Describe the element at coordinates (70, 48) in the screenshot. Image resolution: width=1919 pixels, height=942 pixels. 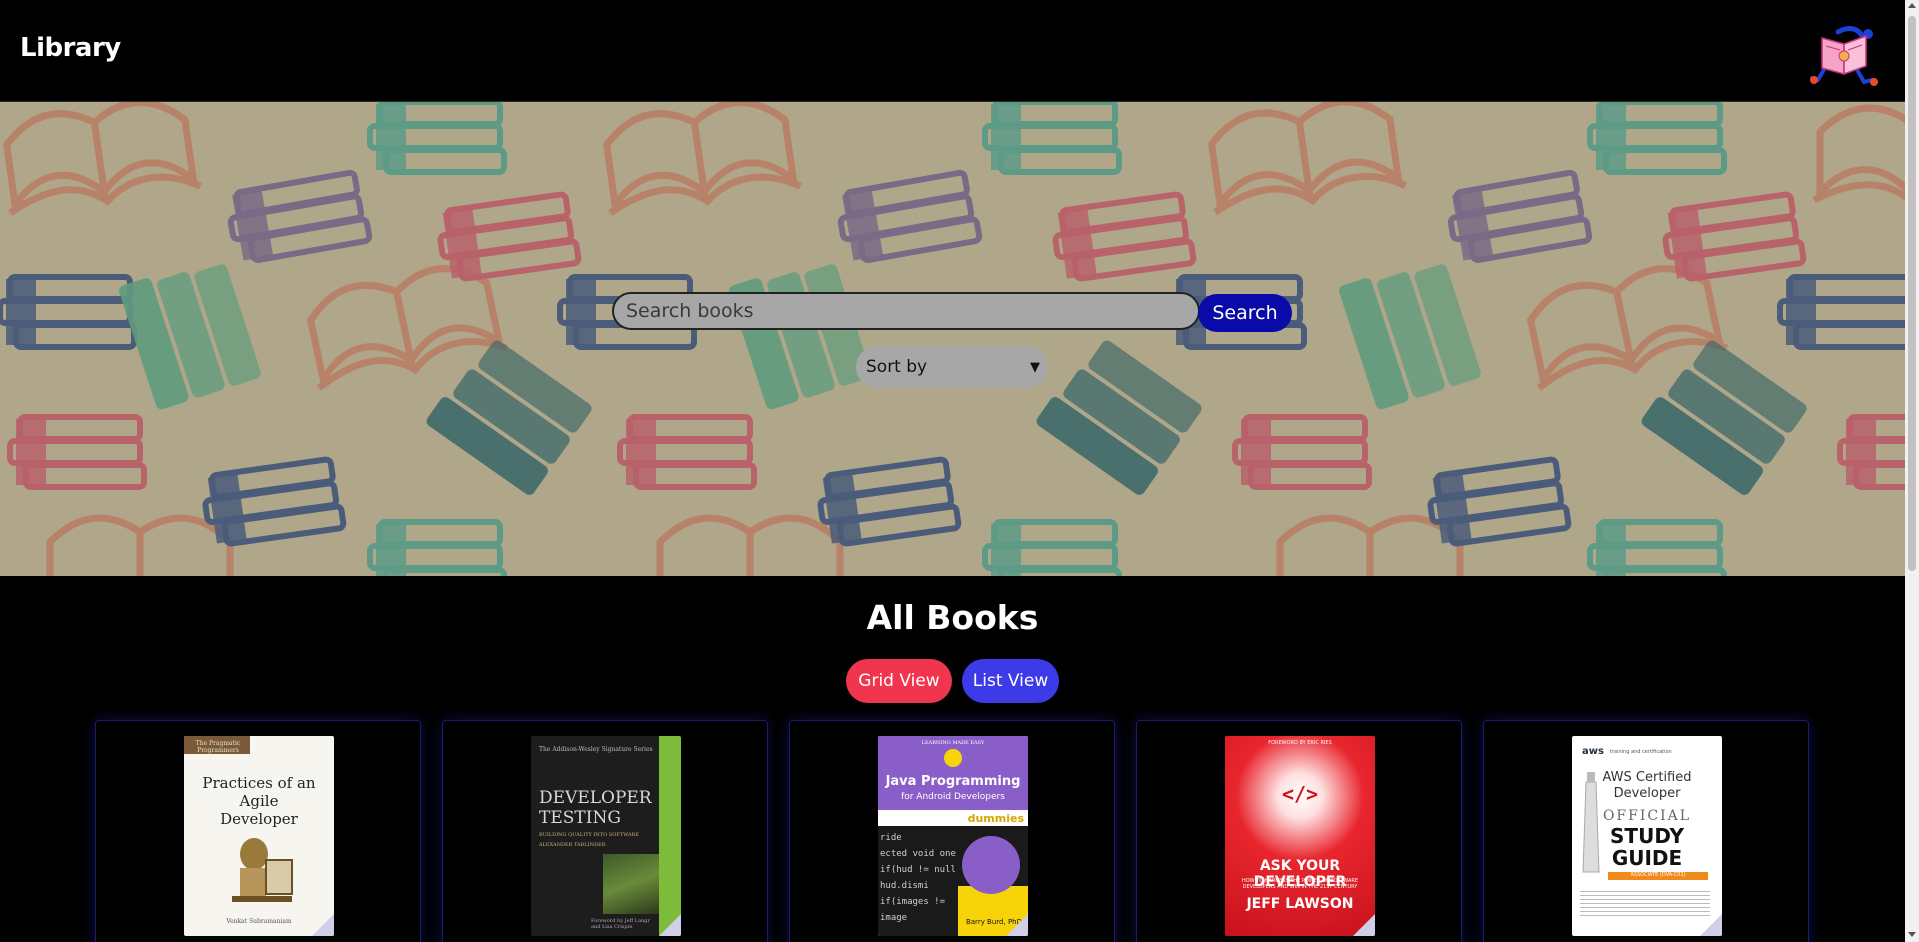
I see `app-brand: Library` at that location.